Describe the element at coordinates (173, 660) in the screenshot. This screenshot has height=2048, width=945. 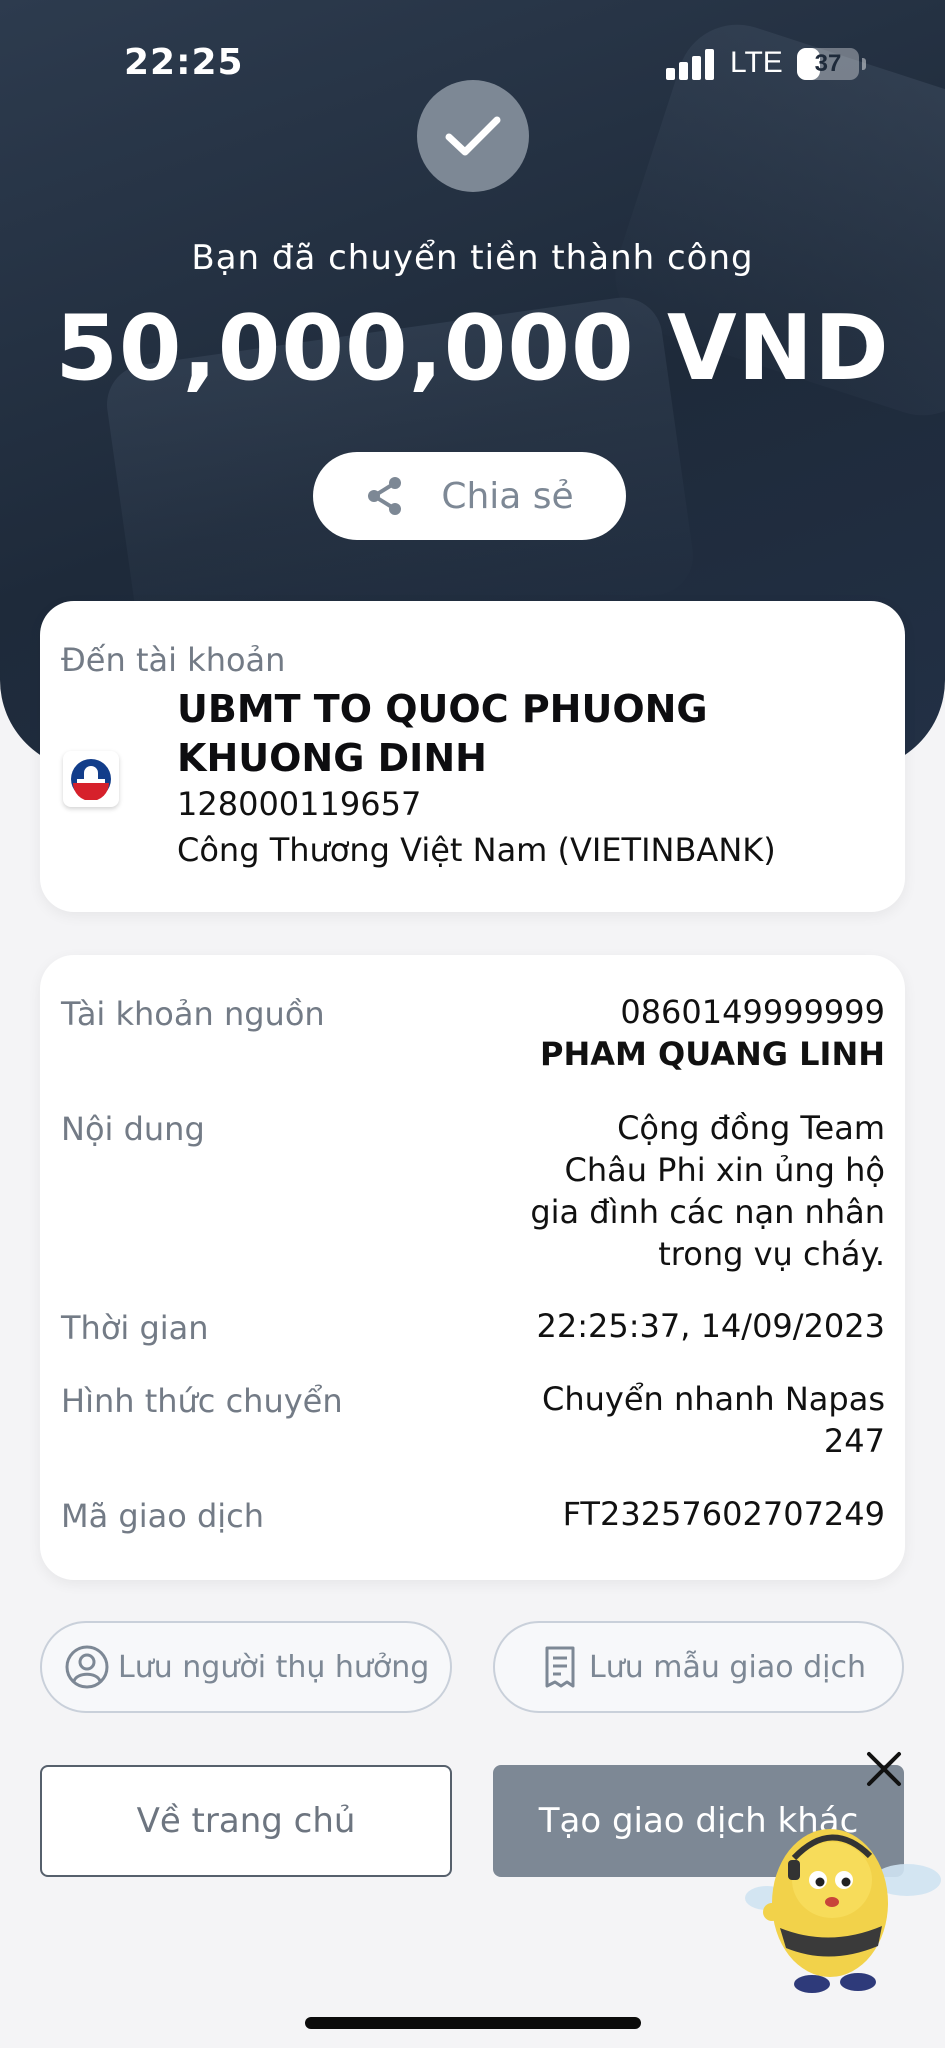
I see `recipient-section-label: Đến tài khoản` at that location.